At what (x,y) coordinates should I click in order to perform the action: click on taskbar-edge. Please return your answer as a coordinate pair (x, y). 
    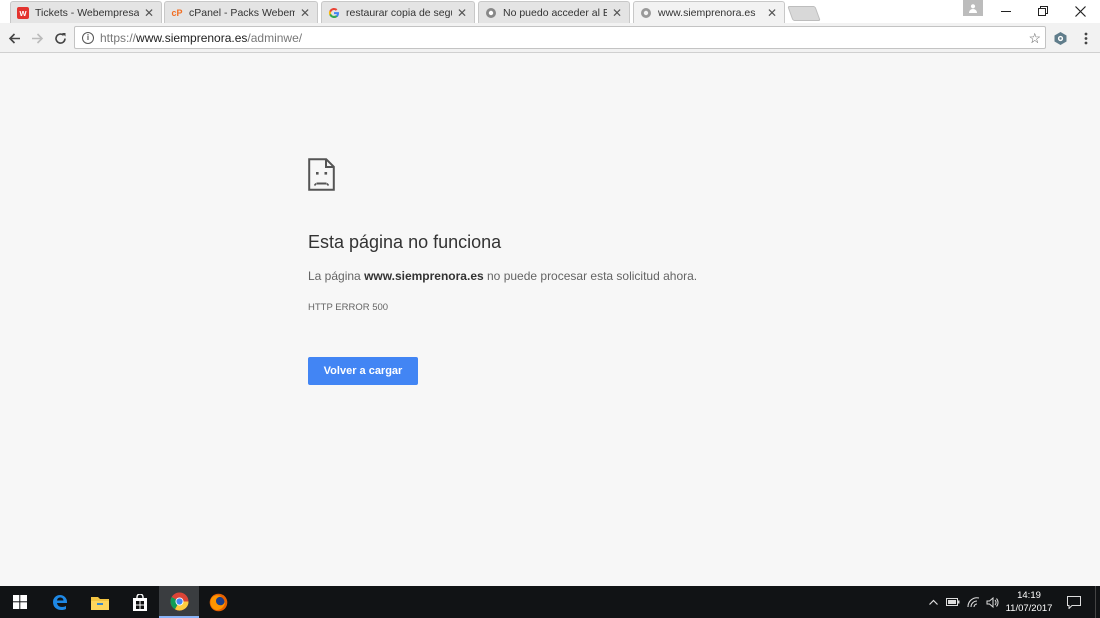
    Looking at the image, I should click on (60, 602).